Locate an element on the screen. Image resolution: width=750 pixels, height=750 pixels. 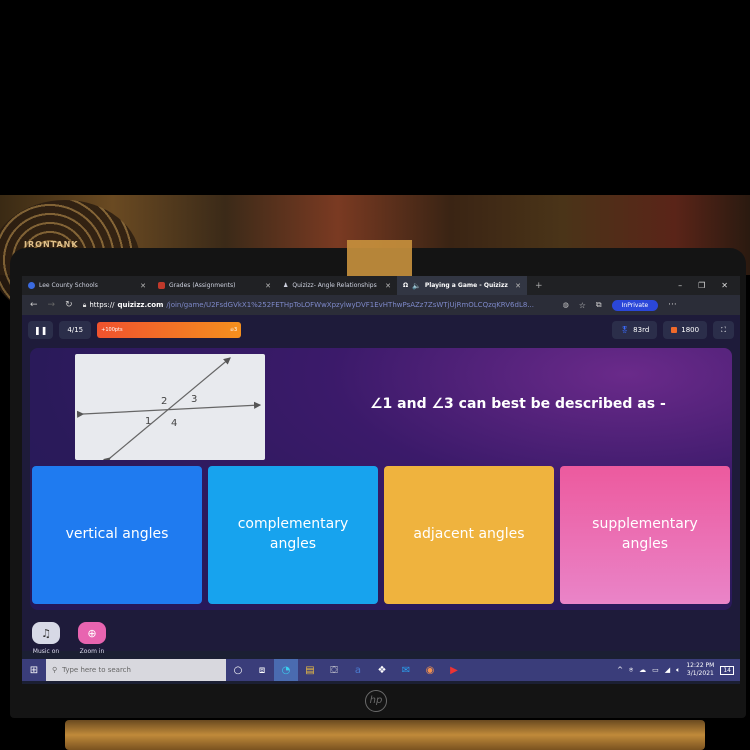
file-explorer-icon: ▤ is located at coordinates (310, 670).